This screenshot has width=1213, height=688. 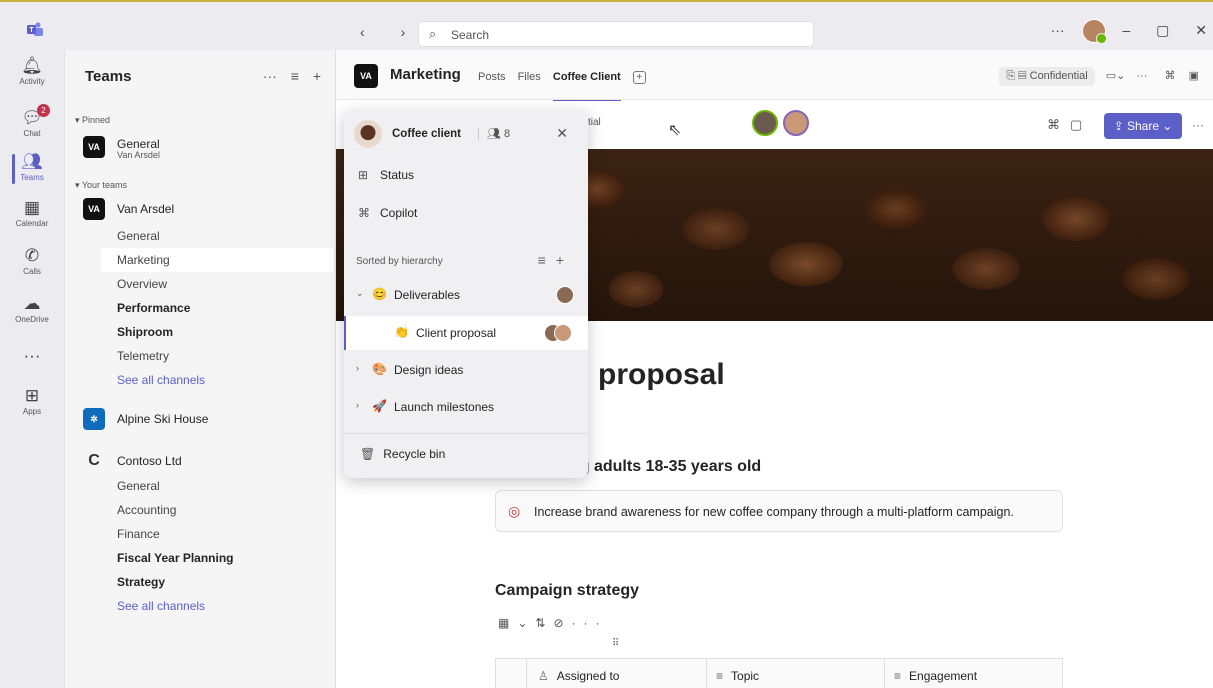 I want to click on column-header-assigned: ♙ Assigned to, so click(x=578, y=676).